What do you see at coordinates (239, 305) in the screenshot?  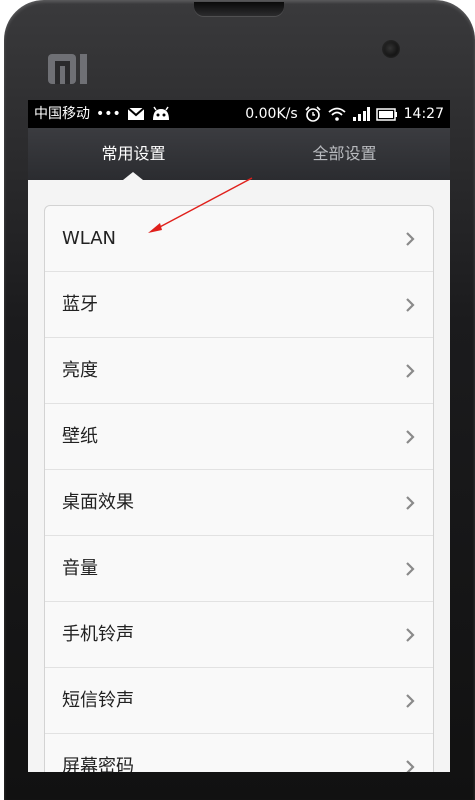 I see `settings-item-bluetooth: 蓝牙` at bounding box center [239, 305].